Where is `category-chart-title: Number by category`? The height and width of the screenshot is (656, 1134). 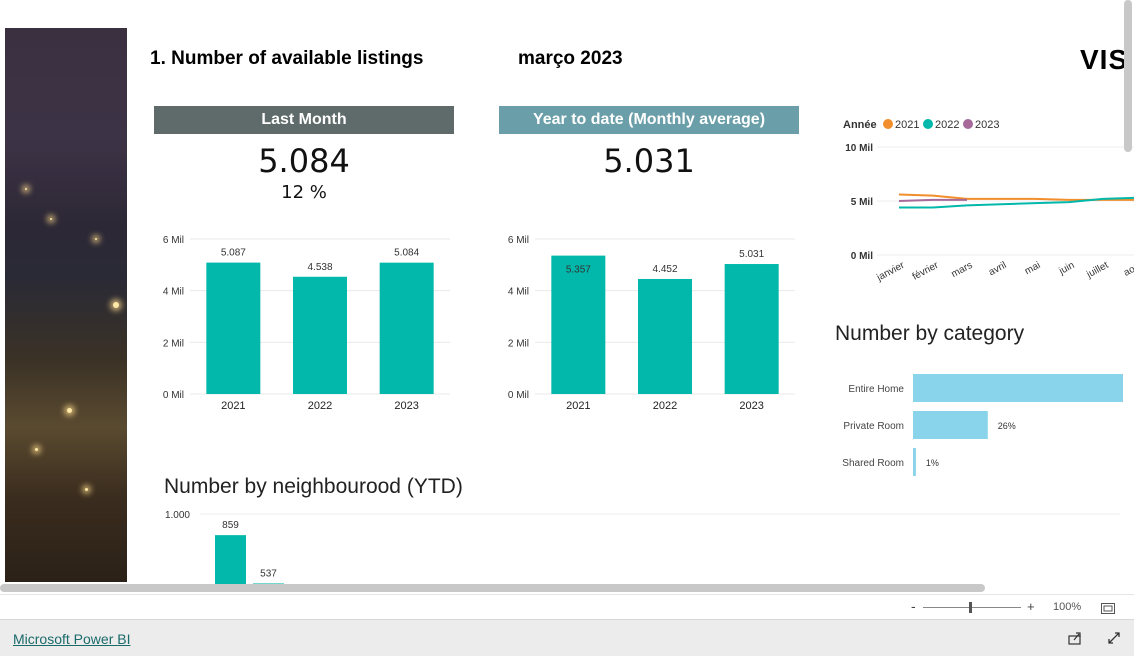
category-chart-title: Number by category is located at coordinates (930, 333).